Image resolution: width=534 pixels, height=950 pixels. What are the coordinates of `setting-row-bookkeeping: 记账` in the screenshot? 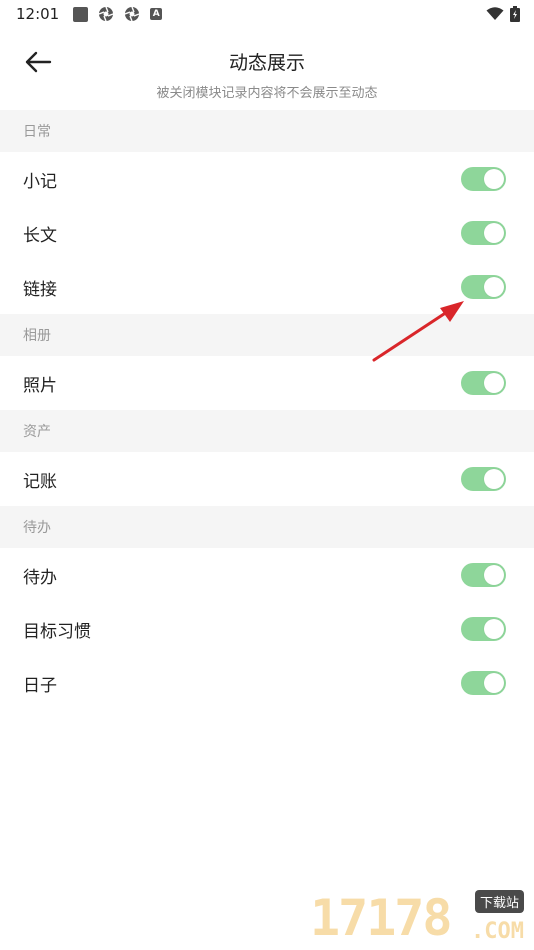 It's located at (267, 479).